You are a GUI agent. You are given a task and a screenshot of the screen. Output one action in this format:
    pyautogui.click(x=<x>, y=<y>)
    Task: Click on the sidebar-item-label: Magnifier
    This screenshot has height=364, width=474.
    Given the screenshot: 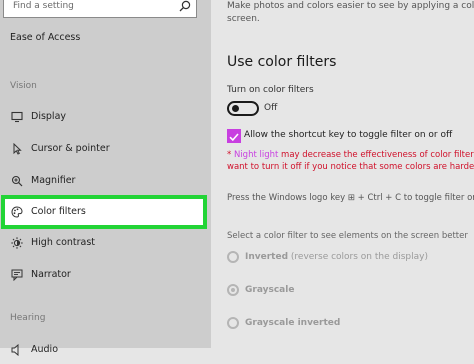 What is the action you would take?
    pyautogui.click(x=53, y=180)
    